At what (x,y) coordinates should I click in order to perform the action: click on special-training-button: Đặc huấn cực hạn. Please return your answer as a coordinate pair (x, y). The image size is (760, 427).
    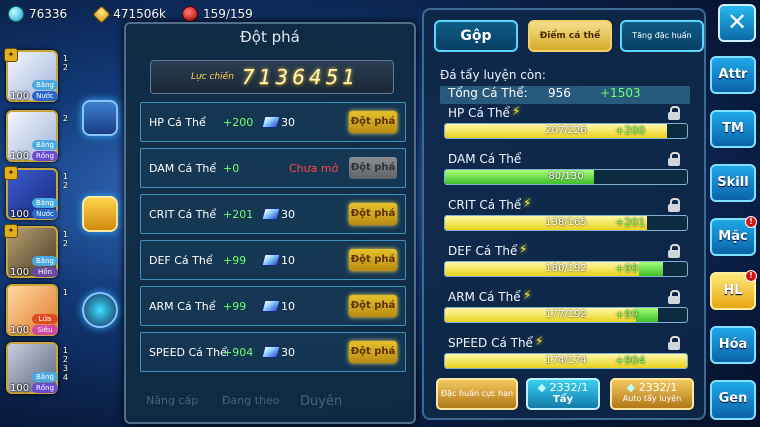
    Looking at the image, I should click on (477, 394).